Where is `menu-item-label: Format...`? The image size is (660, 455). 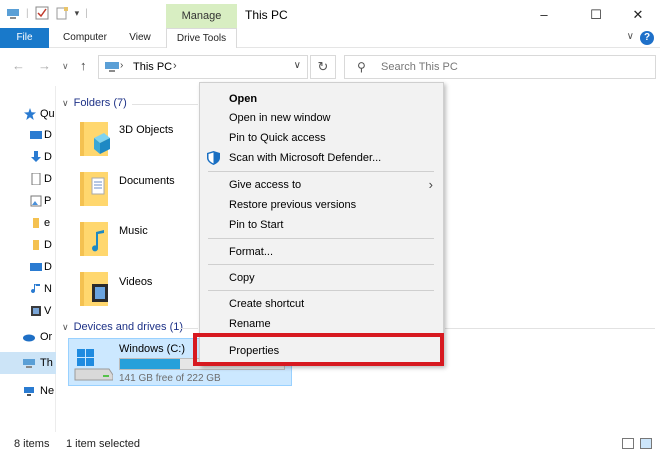 menu-item-label: Format... is located at coordinates (251, 252).